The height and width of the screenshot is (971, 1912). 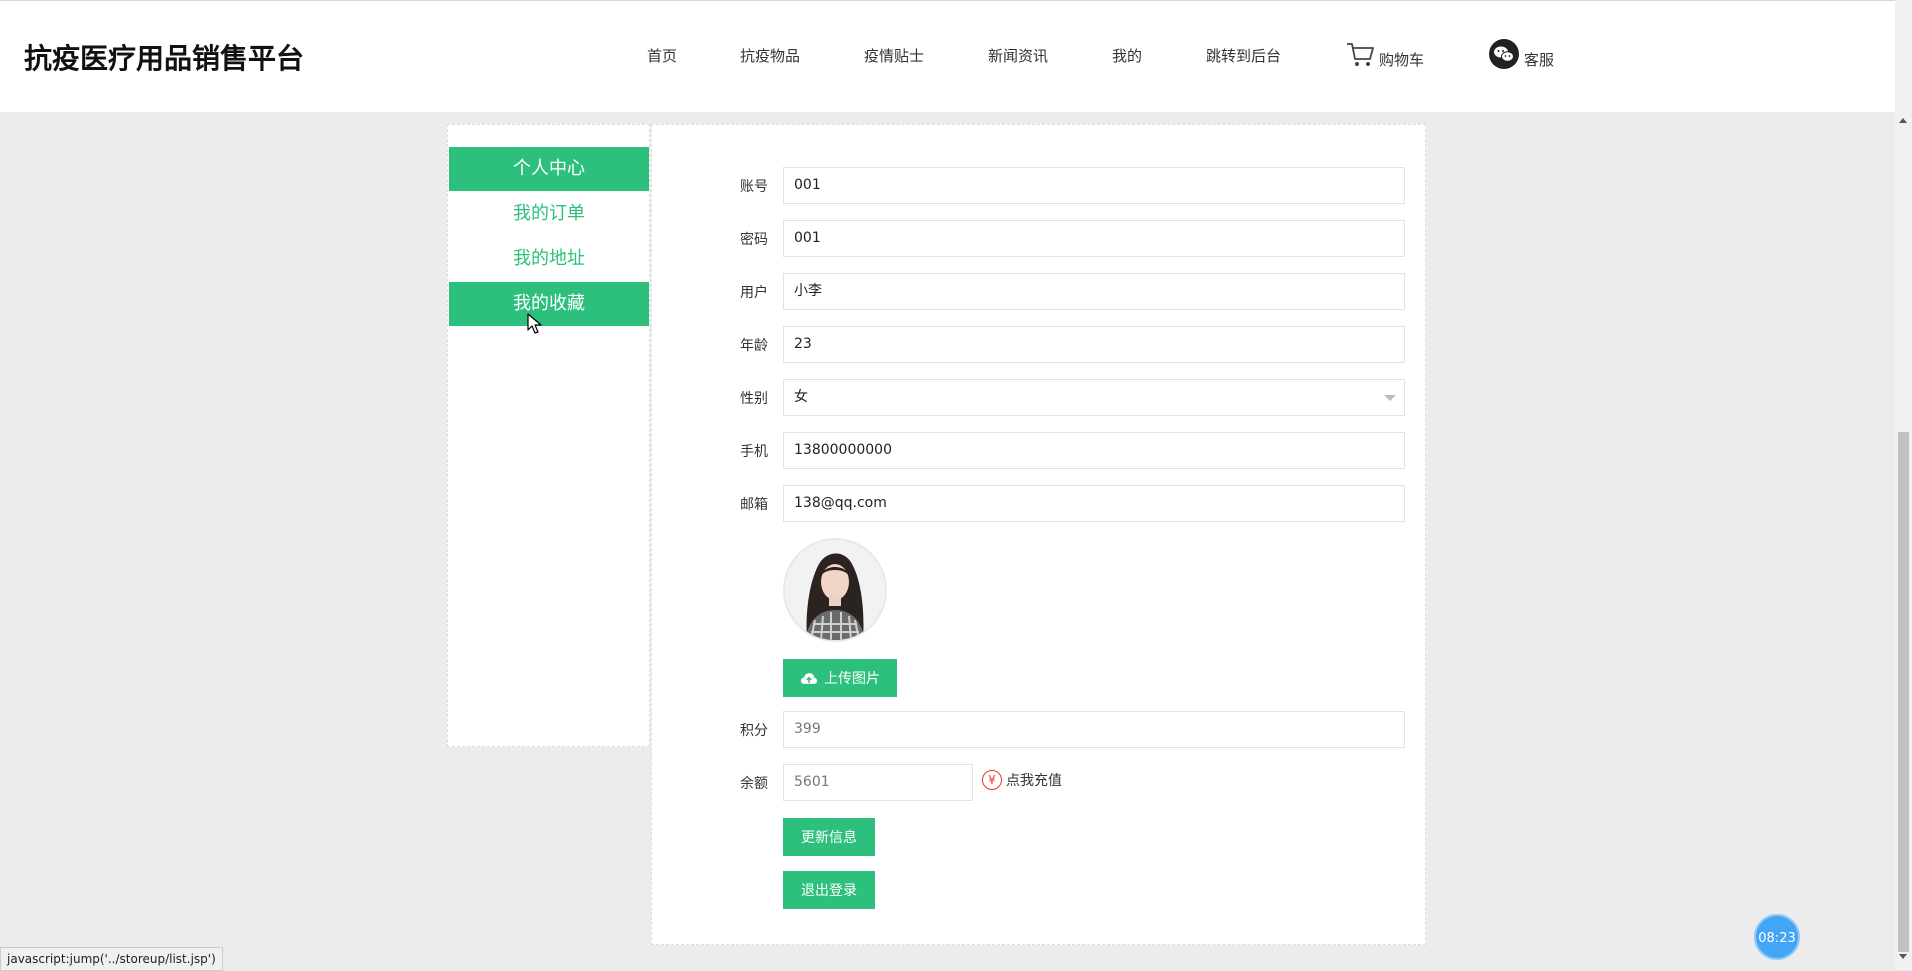 I want to click on nav-admin: 跳转到后台, so click(x=1243, y=55).